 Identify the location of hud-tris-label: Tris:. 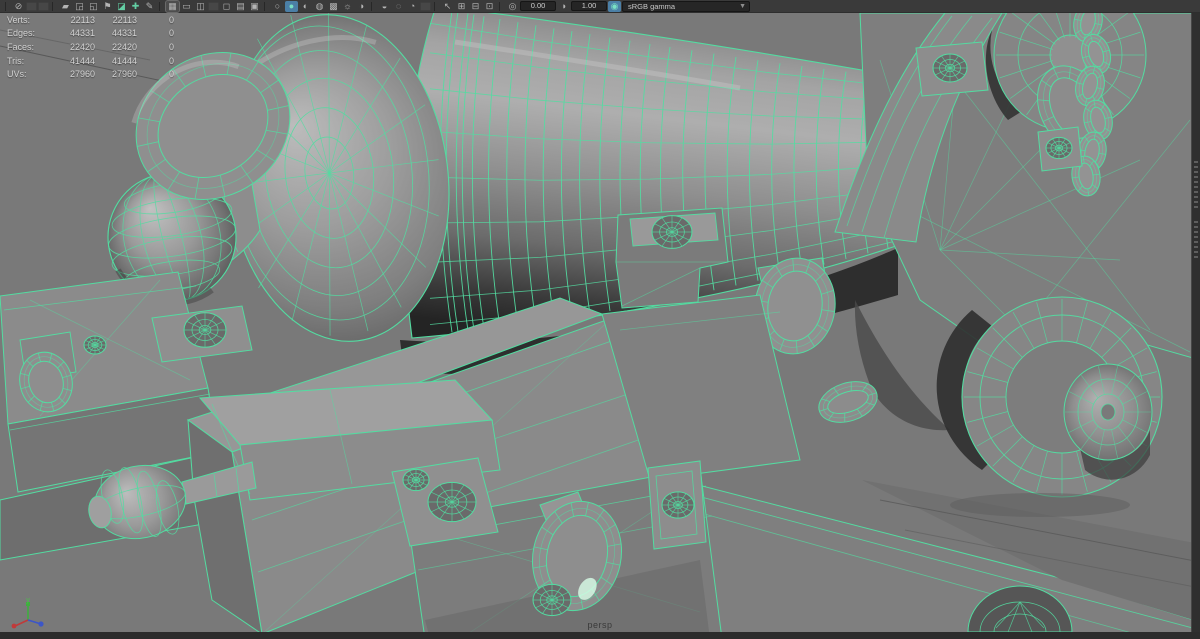
(16, 60).